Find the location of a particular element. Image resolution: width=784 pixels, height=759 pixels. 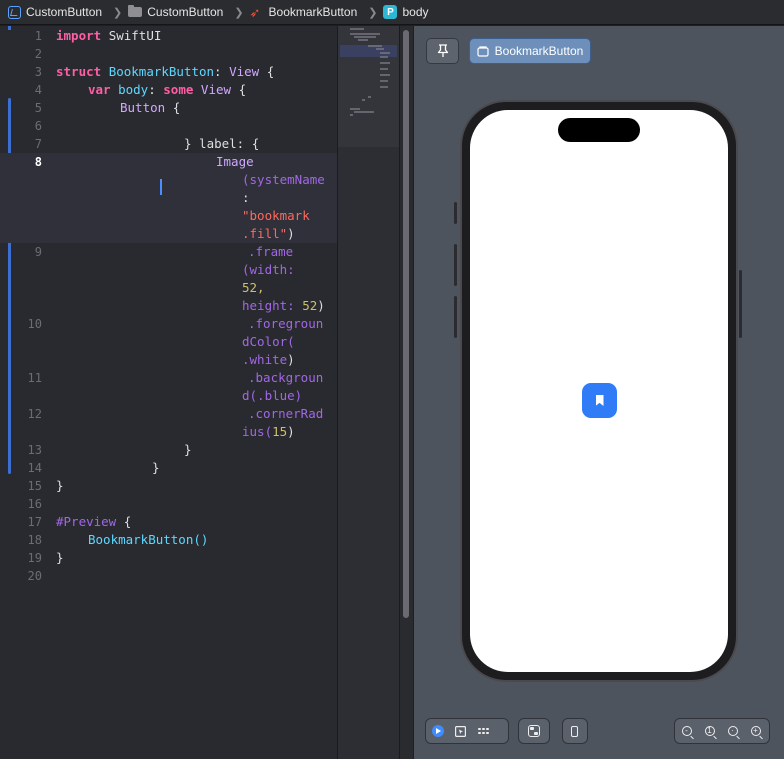

selectable-mode-button is located at coordinates (460, 731).